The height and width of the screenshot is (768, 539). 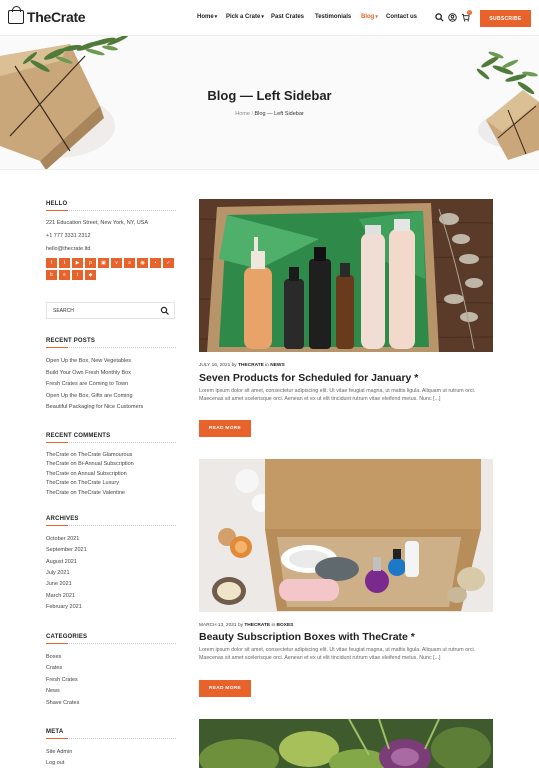 I want to click on category-link: News, so click(x=53, y=691).